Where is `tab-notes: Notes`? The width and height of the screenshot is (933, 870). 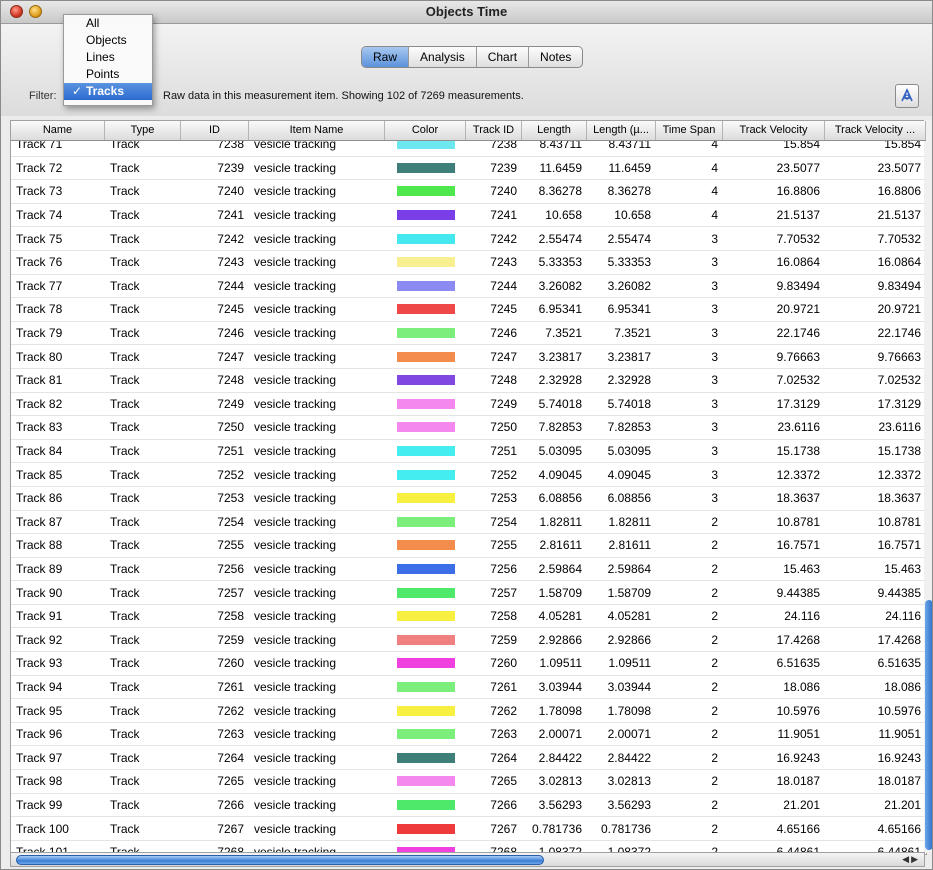 tab-notes: Notes is located at coordinates (555, 57).